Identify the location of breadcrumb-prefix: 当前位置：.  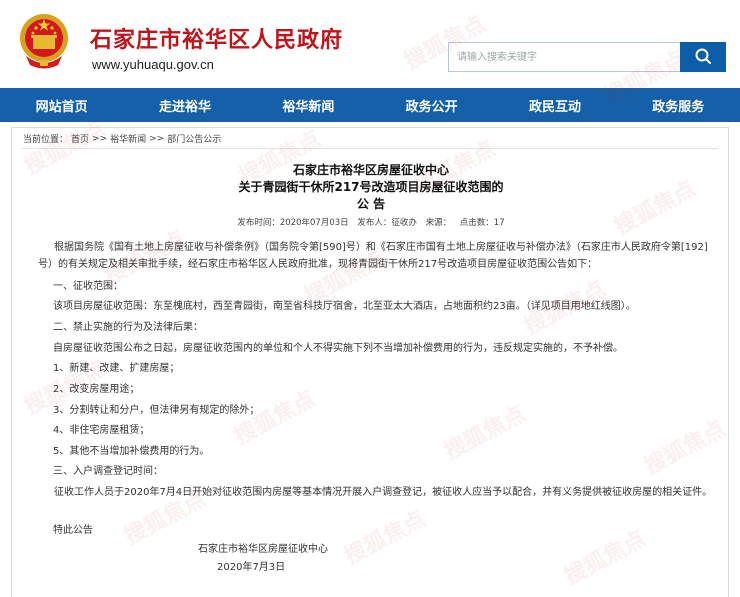
(46, 140).